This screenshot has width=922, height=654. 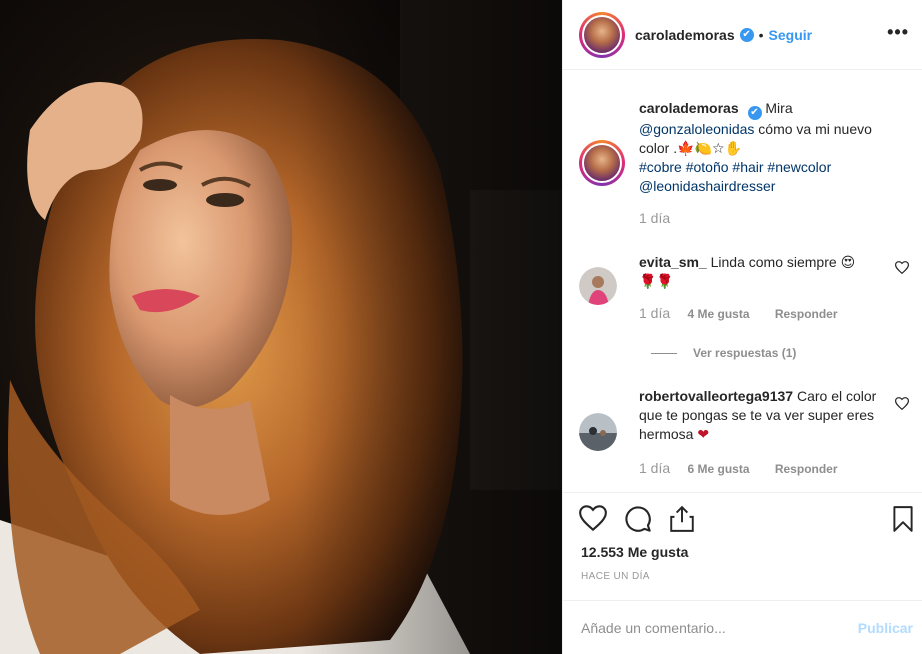 I want to click on share-icon, so click(x=682, y=519).